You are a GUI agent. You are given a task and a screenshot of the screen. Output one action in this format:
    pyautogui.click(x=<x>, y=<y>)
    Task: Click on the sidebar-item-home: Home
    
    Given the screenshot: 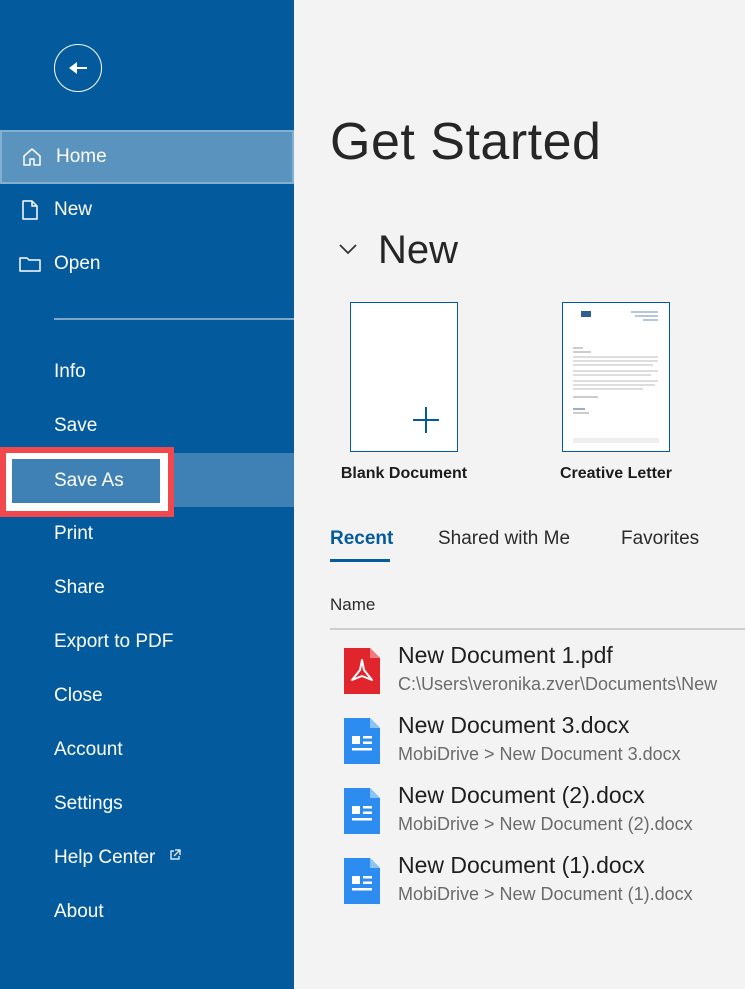 What is the action you would take?
    pyautogui.click(x=147, y=157)
    